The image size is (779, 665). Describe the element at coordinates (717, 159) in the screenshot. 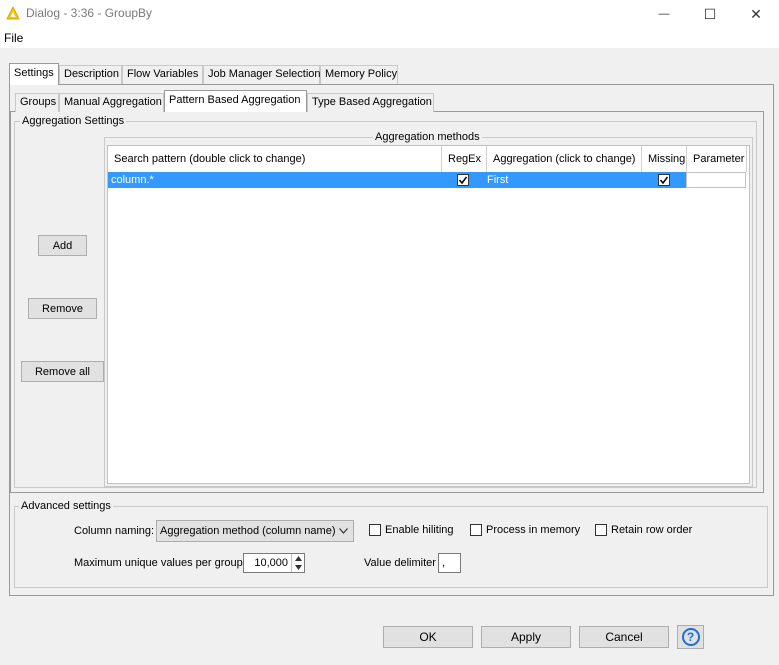

I see `column-header-parameter: Parameter` at that location.